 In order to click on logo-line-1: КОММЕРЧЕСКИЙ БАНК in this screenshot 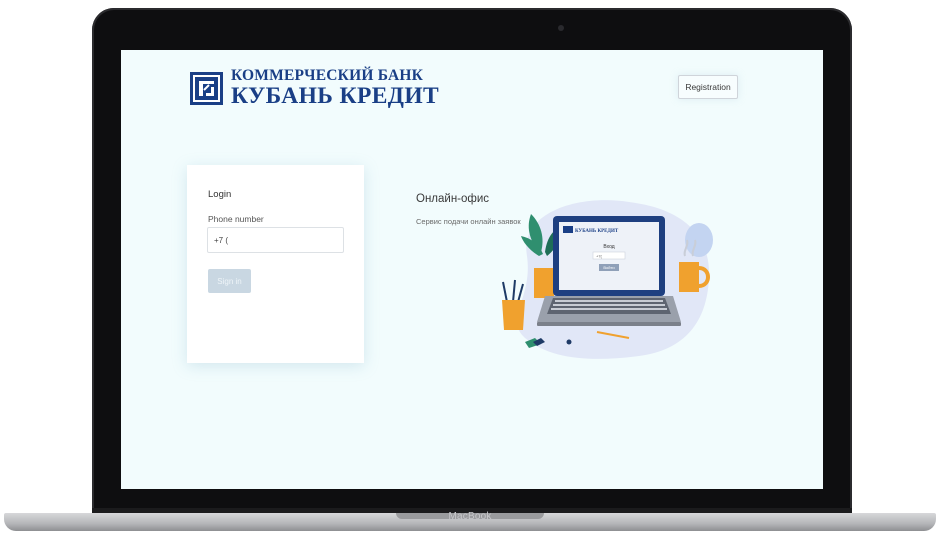, I will do `click(327, 75)`.